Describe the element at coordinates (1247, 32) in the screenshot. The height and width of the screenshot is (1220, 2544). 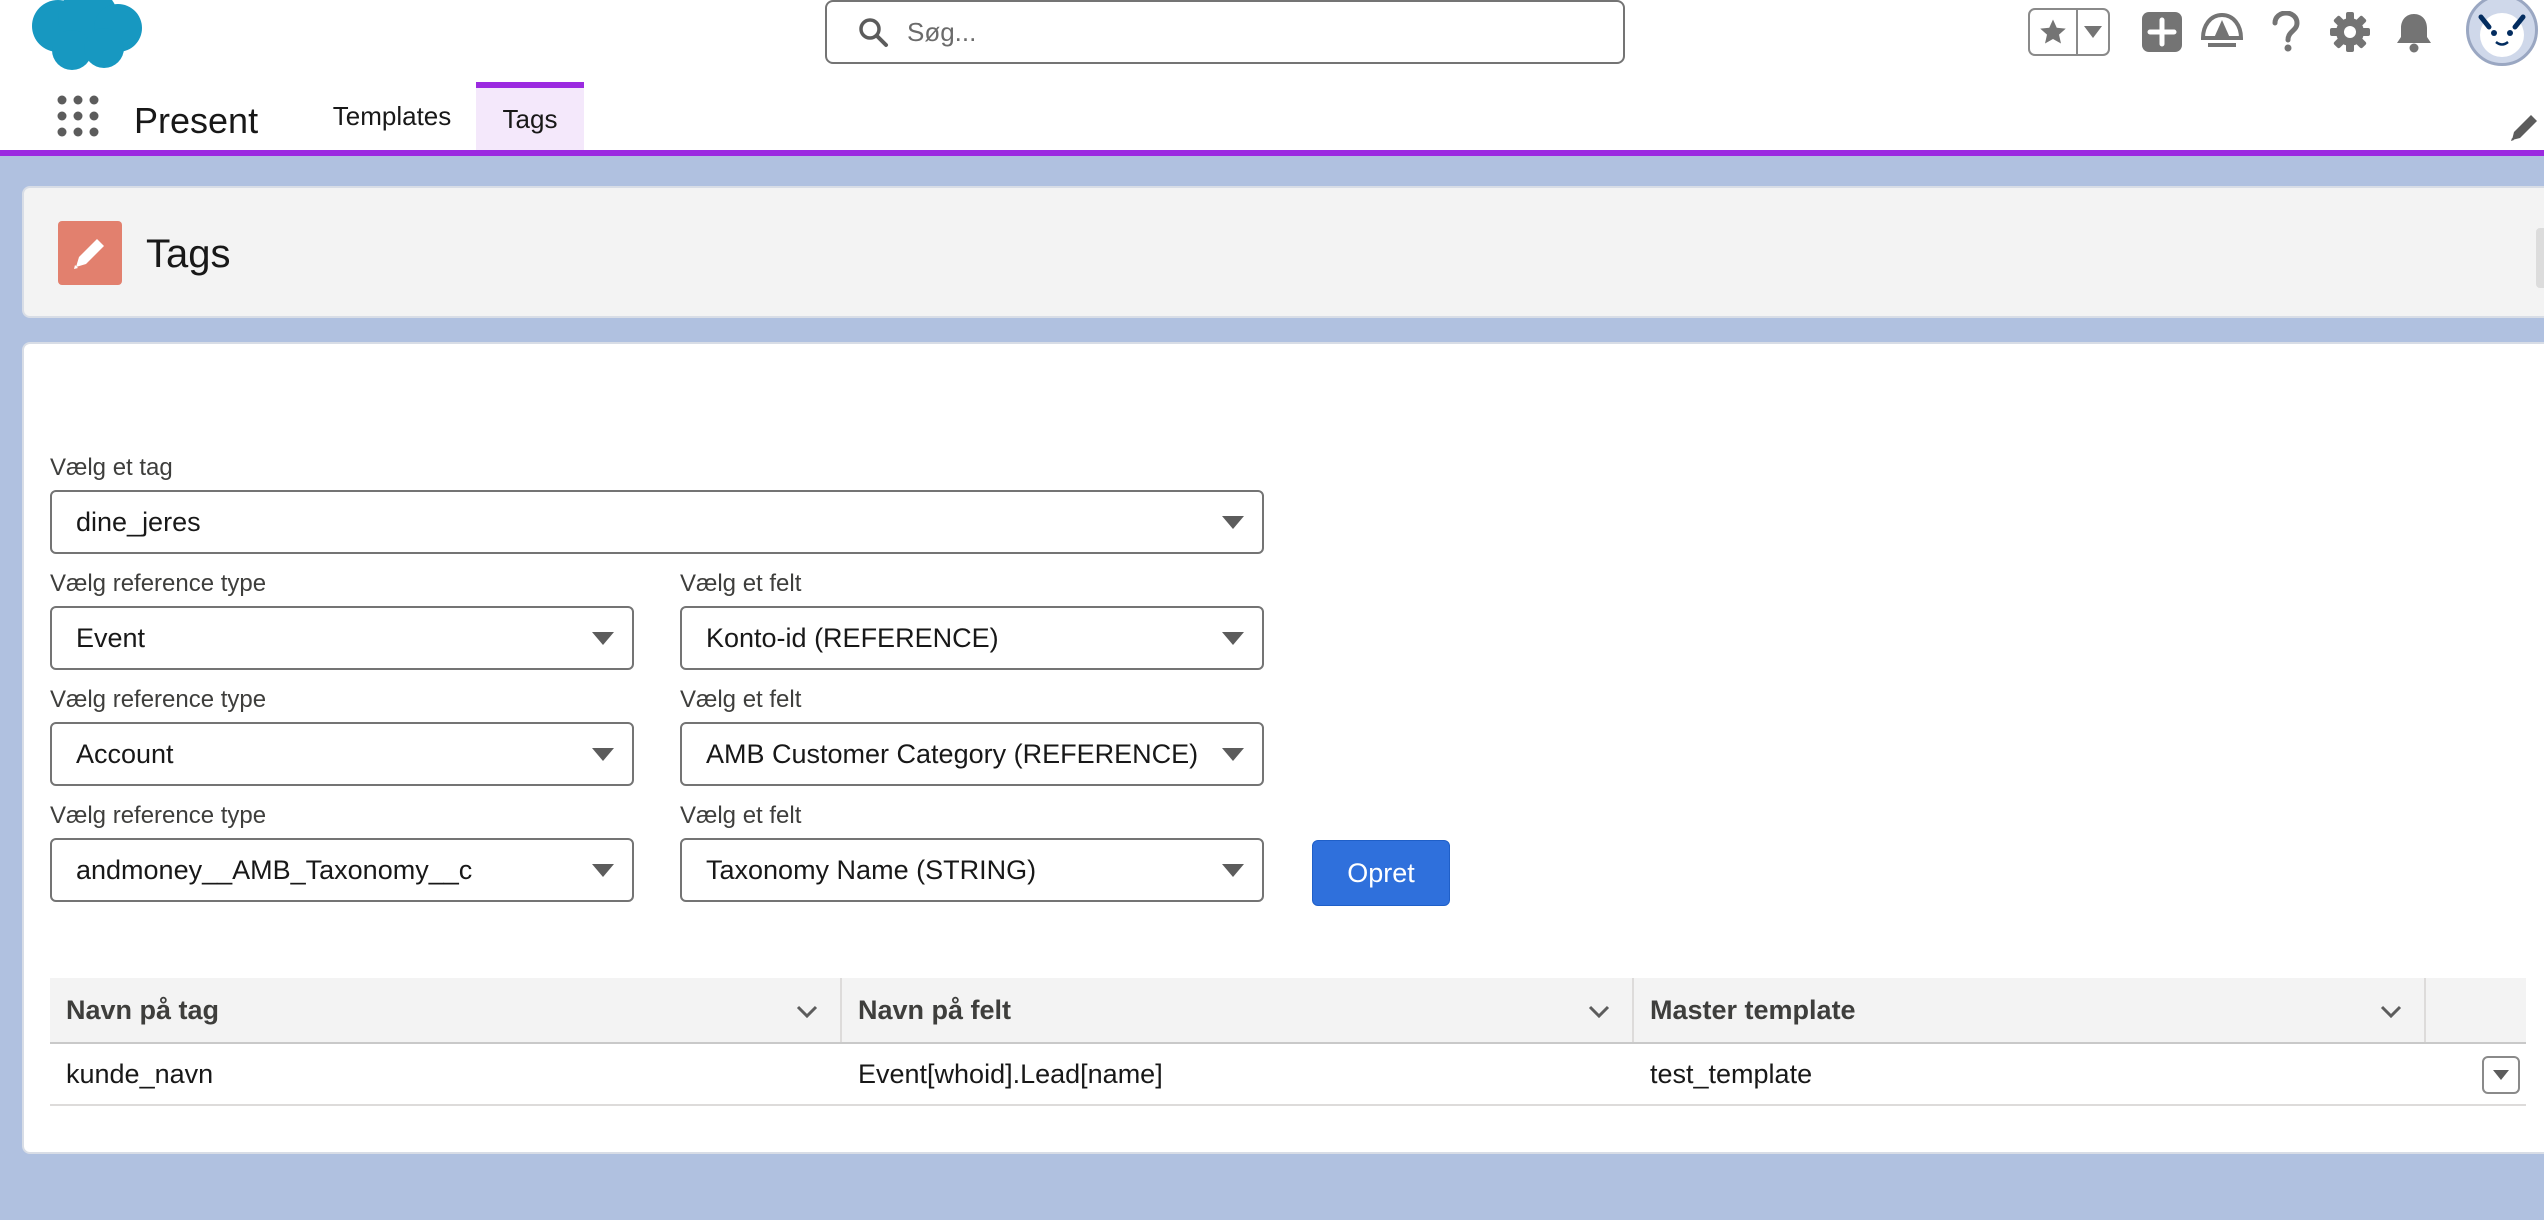
I see `search-input` at that location.